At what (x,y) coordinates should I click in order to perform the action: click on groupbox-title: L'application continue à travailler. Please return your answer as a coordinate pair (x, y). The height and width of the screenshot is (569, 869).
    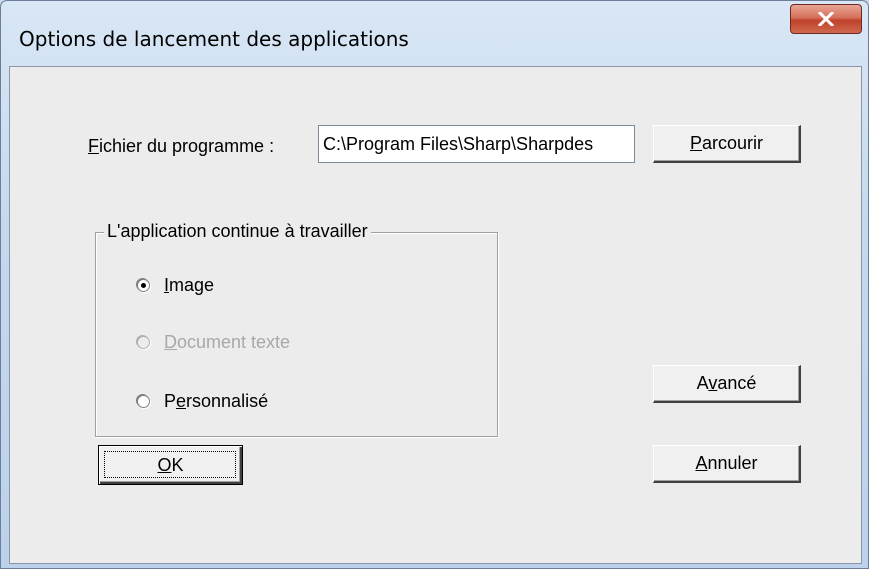
    Looking at the image, I should click on (237, 231).